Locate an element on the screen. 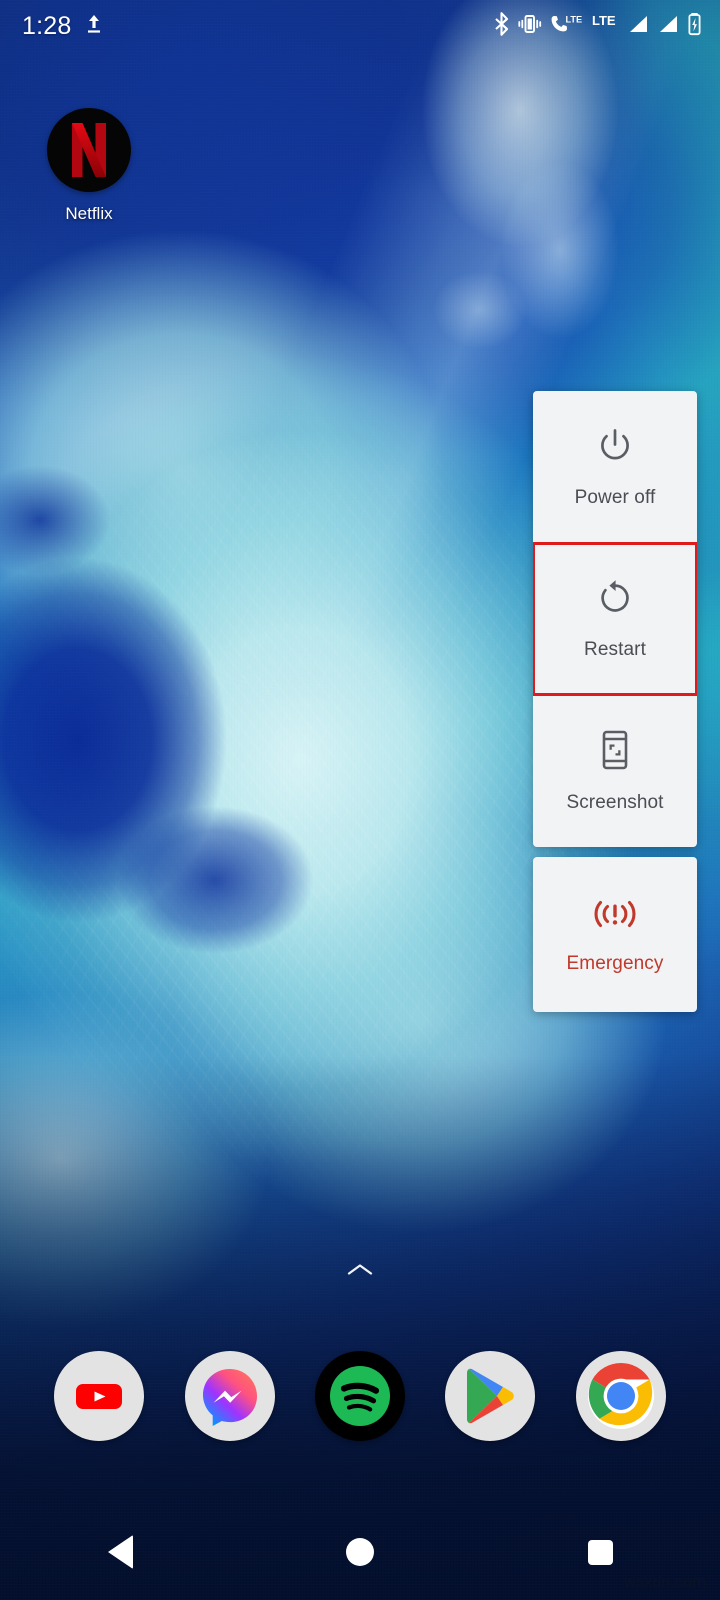 The width and height of the screenshot is (720, 1600). lte-text-icon: LTE is located at coordinates (606, 26).